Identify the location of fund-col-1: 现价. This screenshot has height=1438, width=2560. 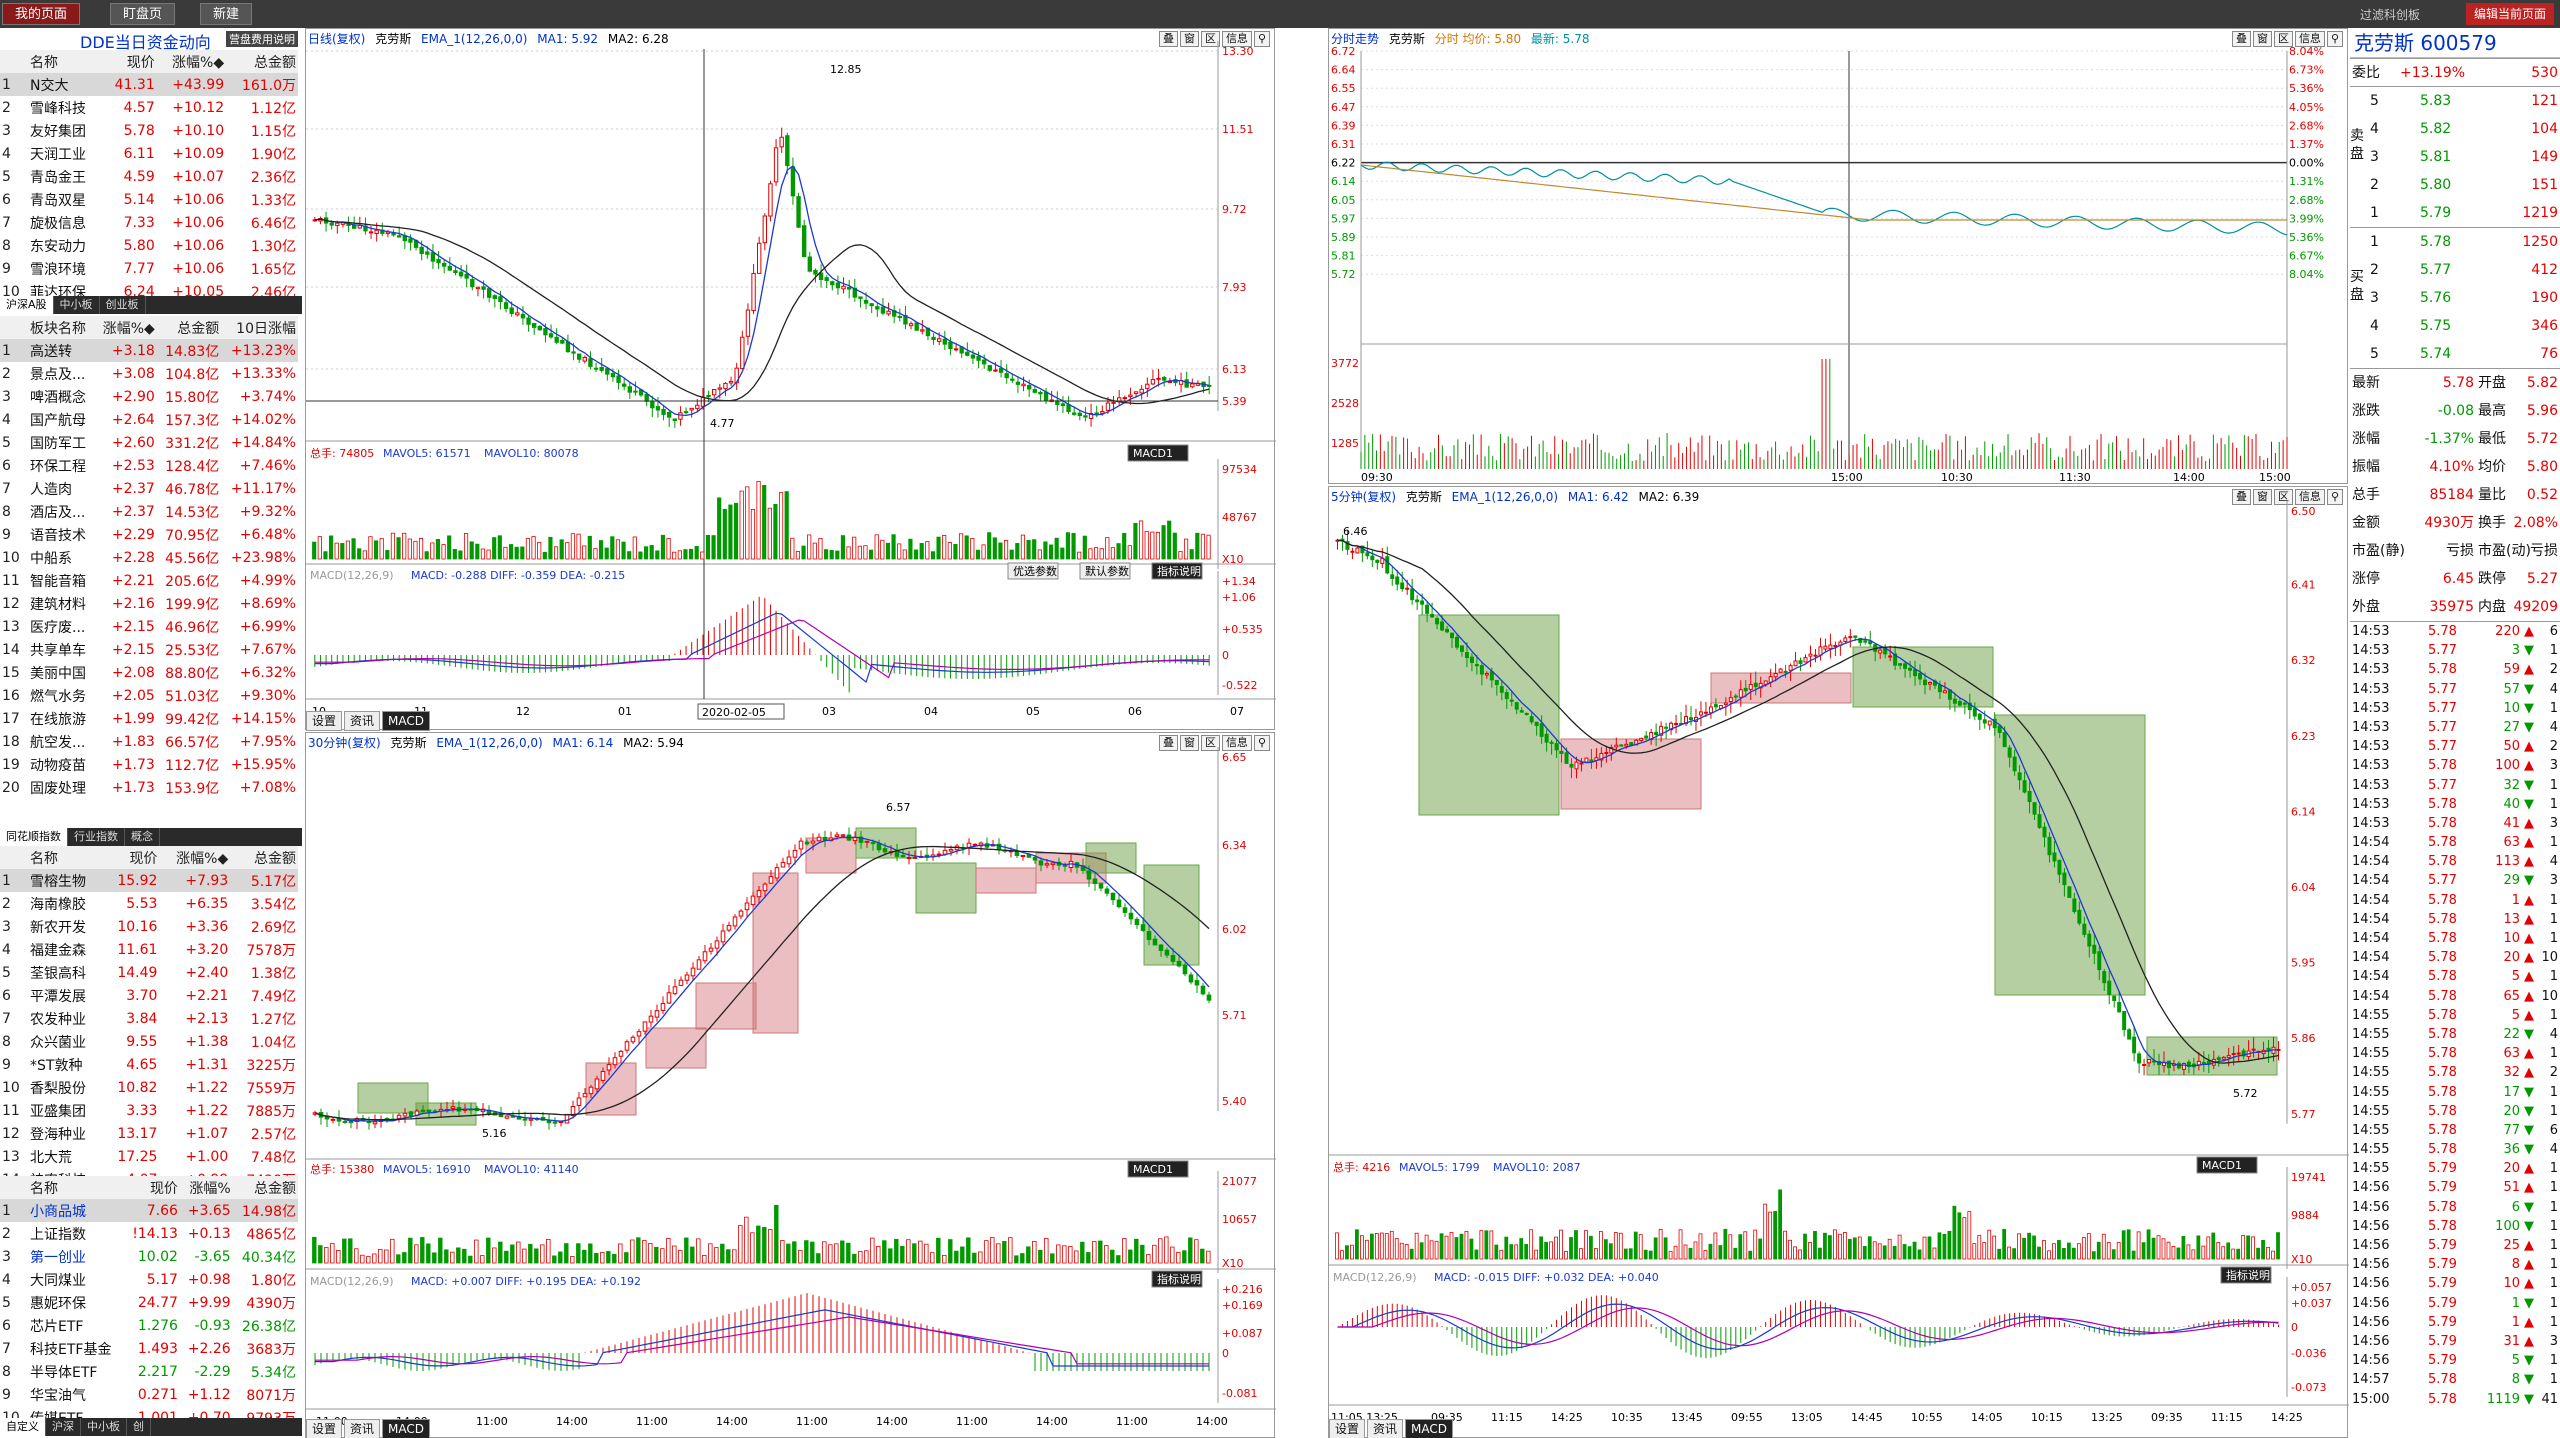
(129, 61).